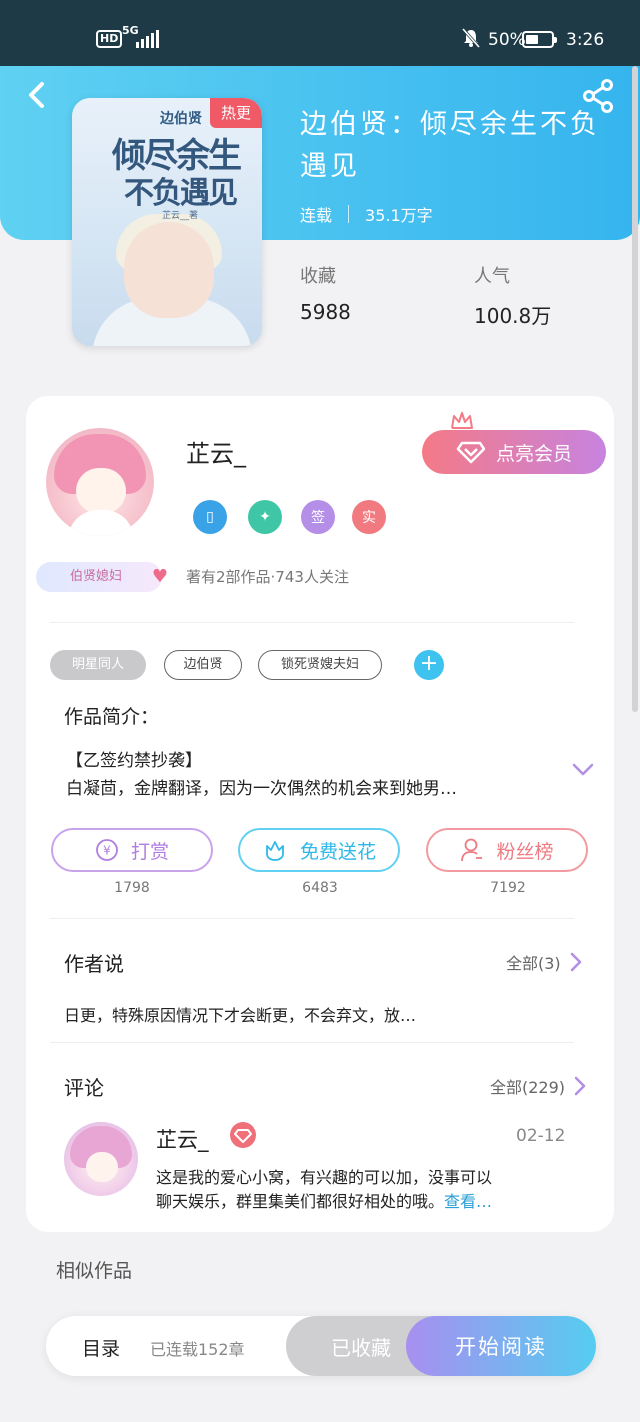  What do you see at coordinates (539, 39) in the screenshot?
I see `battery-icon` at bounding box center [539, 39].